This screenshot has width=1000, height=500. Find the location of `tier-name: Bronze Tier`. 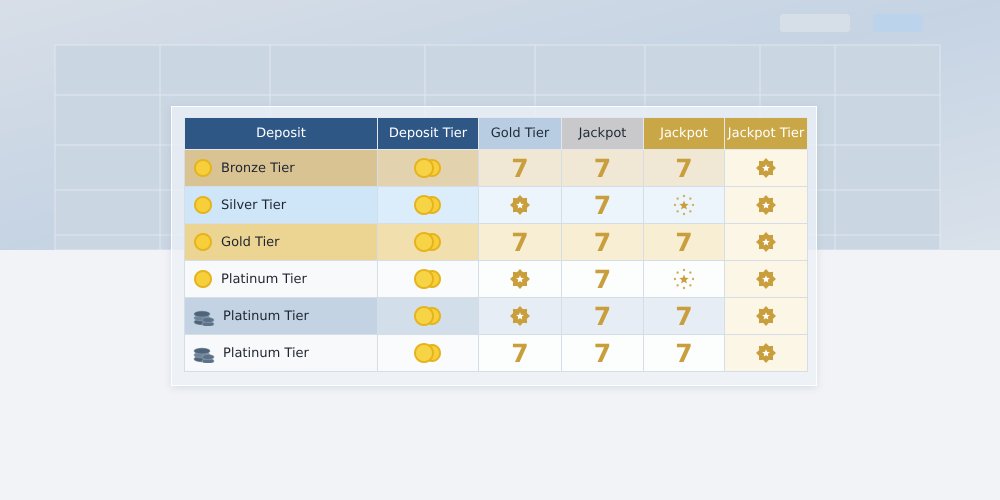

tier-name: Bronze Tier is located at coordinates (258, 168).